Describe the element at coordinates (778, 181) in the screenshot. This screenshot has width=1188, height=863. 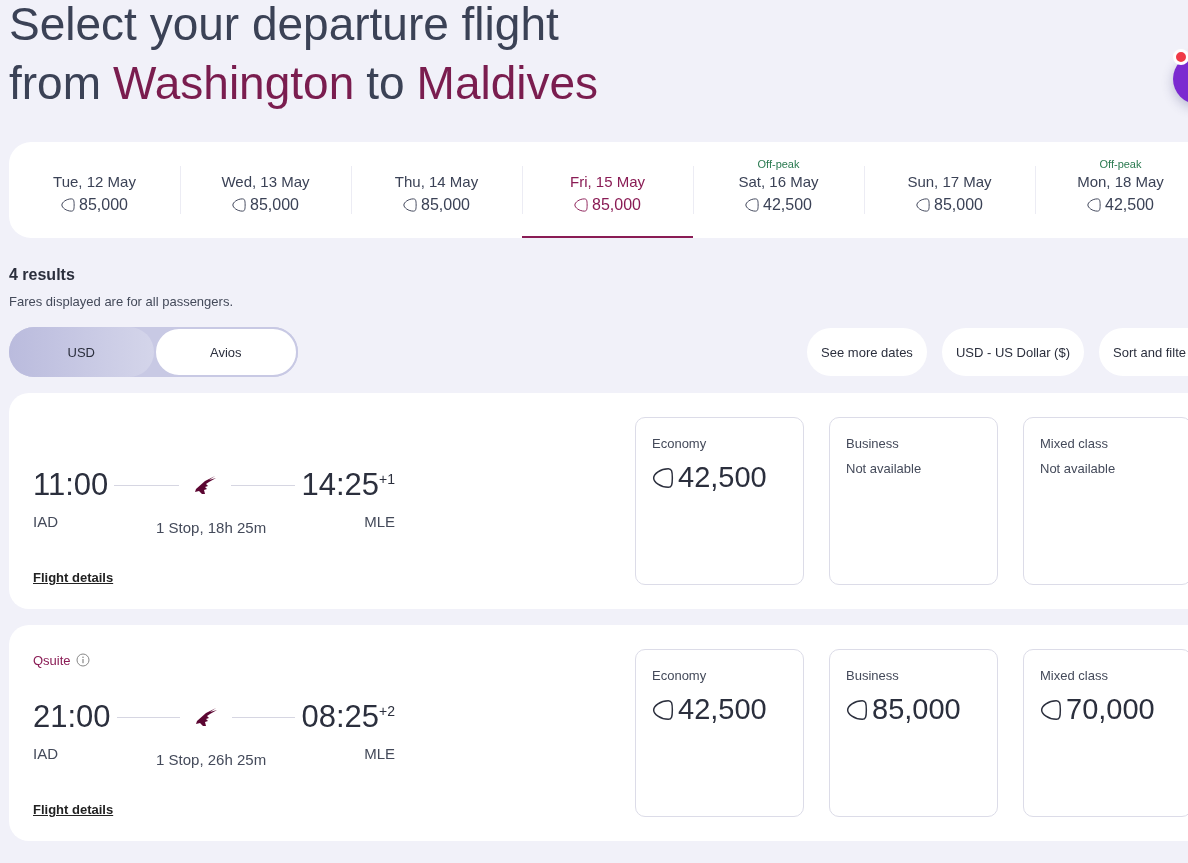
I see `date-label: Sat, 16 May` at that location.